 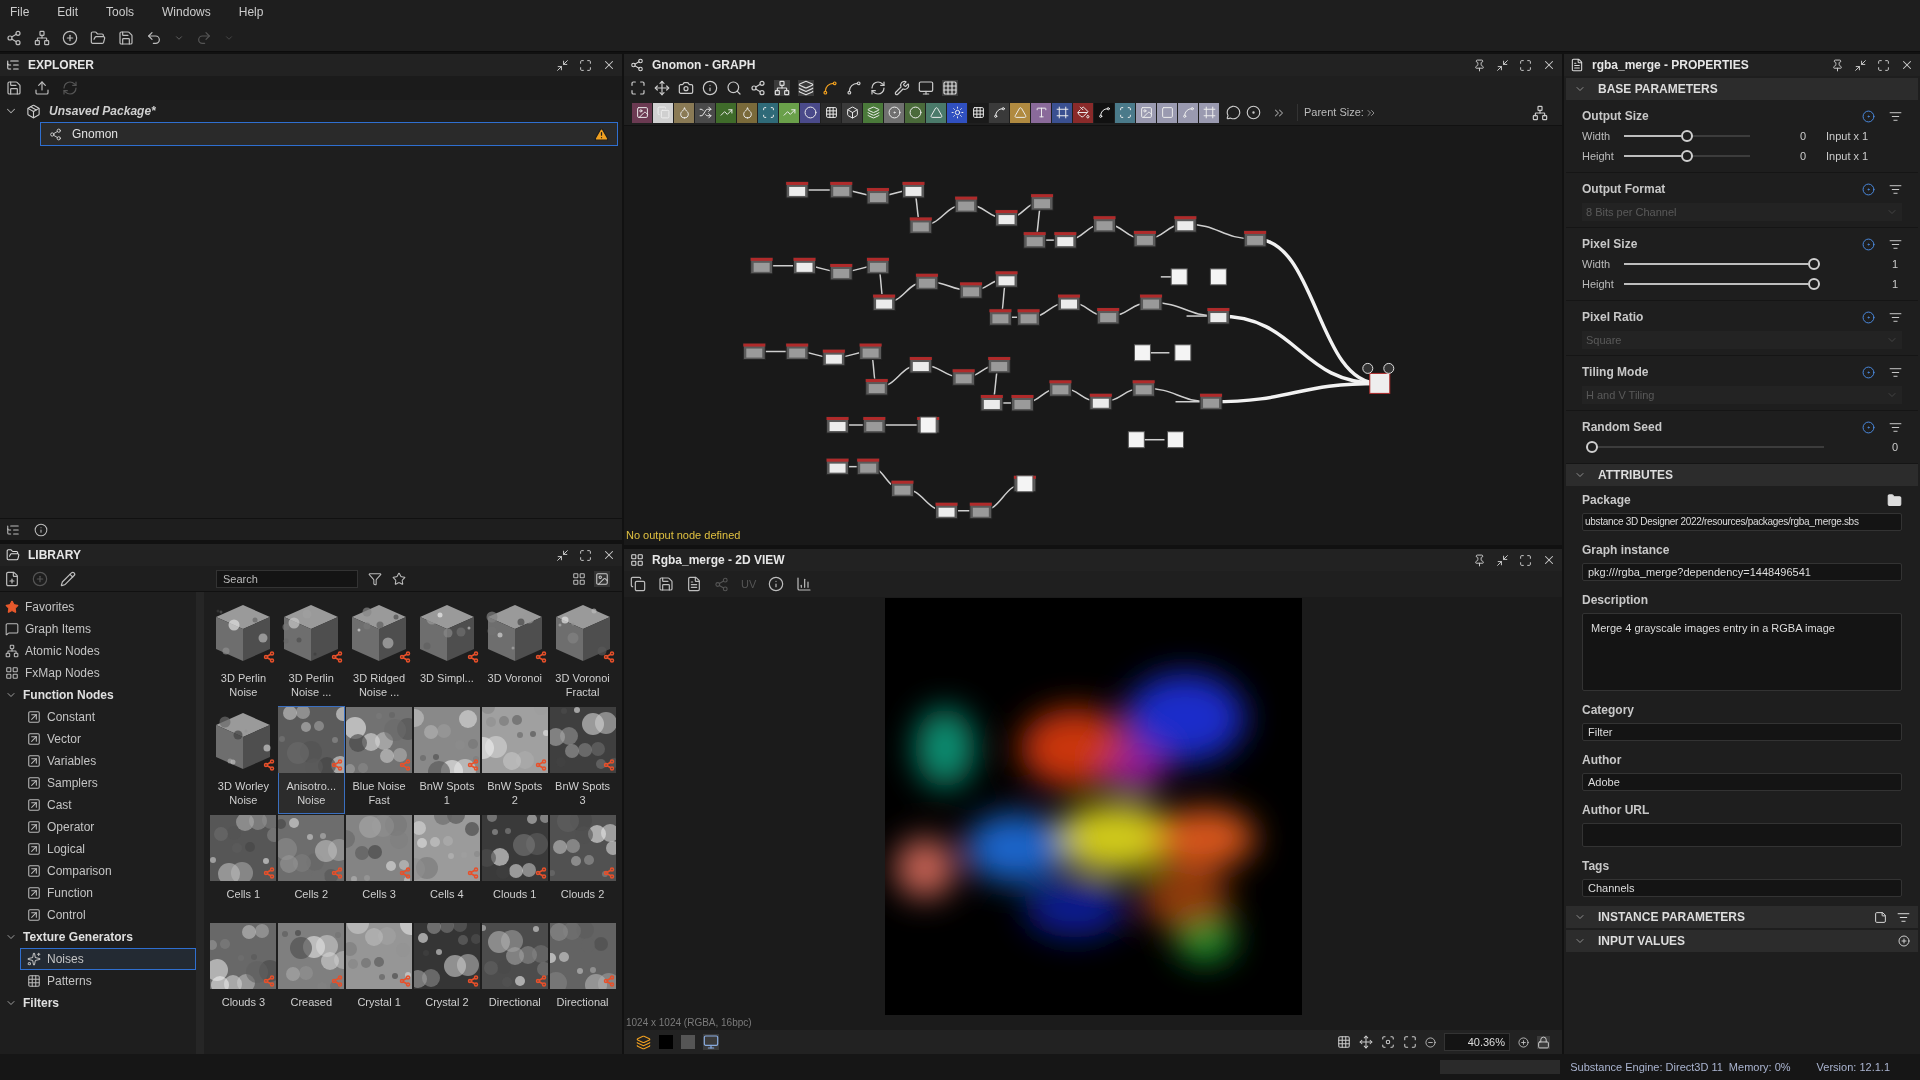 I want to click on menu-item: Edit, so click(x=68, y=12).